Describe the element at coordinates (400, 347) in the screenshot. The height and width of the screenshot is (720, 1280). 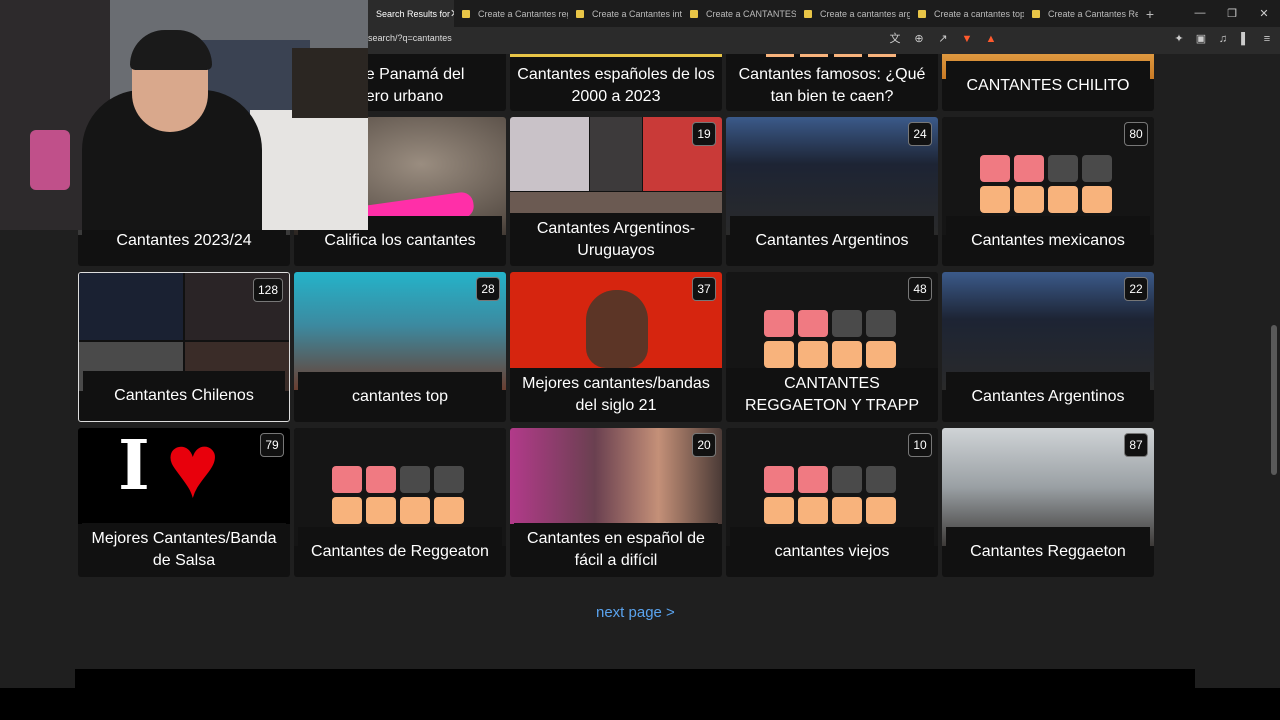
I see `quiz-card: 28 cantantes top` at that location.